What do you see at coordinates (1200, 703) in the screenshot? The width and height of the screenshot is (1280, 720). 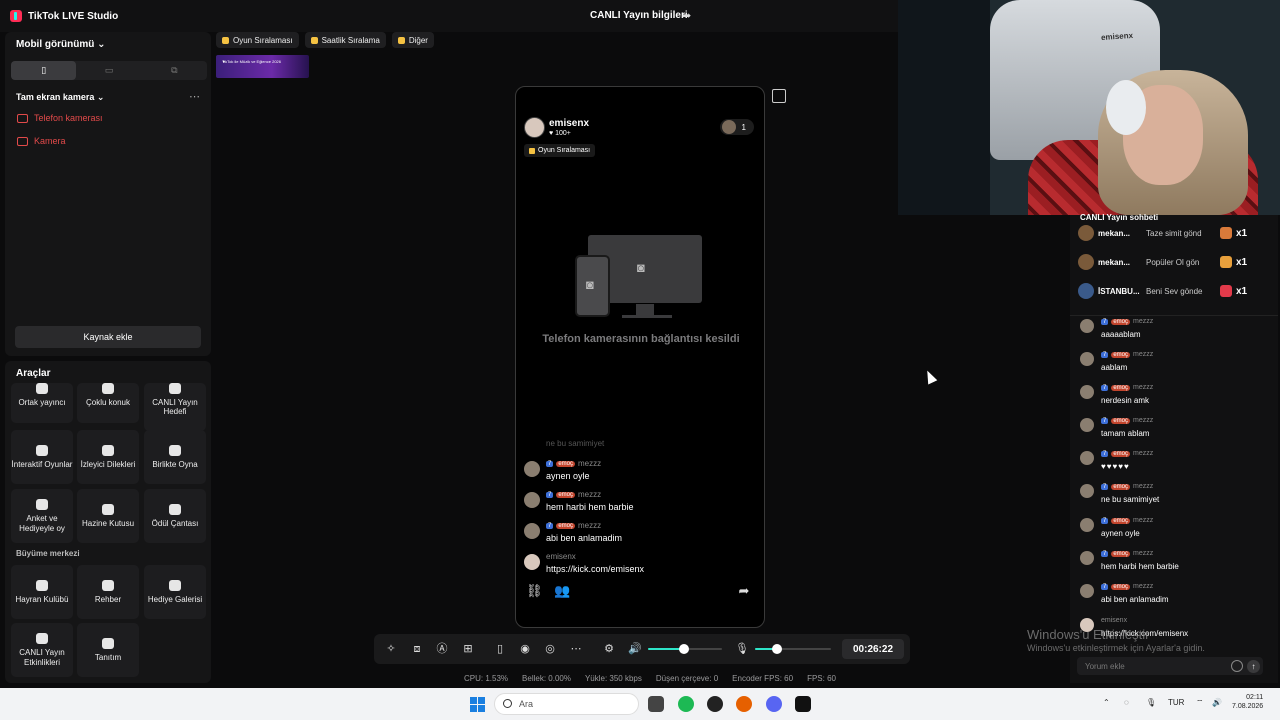 I see `wifi-icon: ⌔` at bounding box center [1200, 703].